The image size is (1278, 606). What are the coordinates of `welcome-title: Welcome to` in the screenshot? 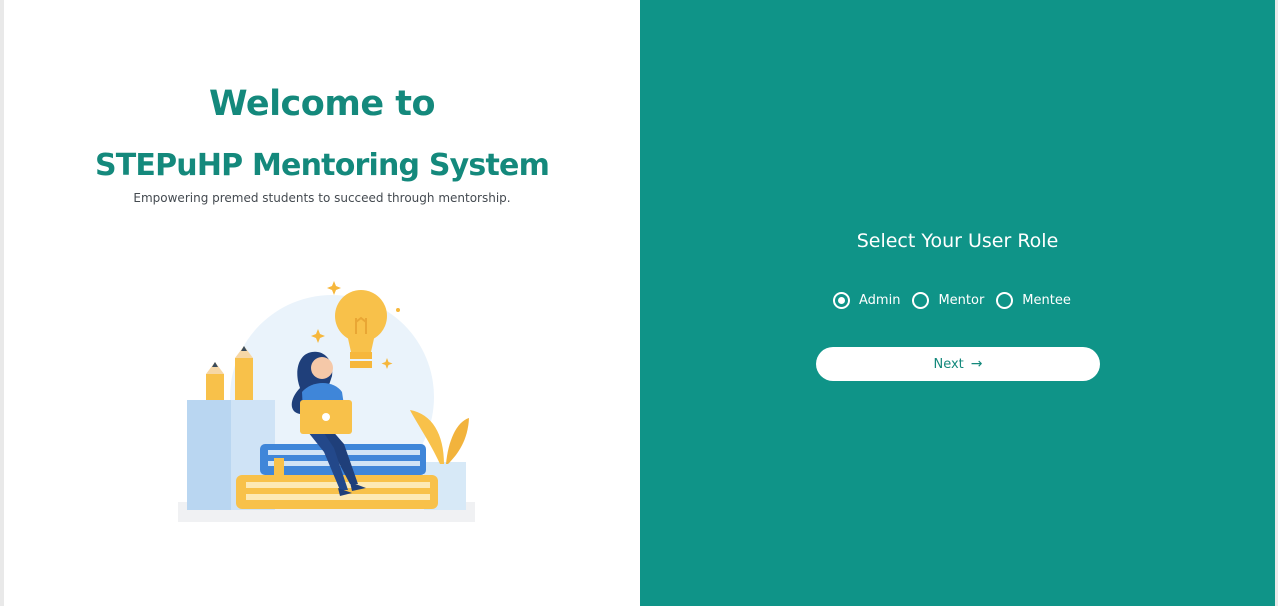 It's located at (322, 104).